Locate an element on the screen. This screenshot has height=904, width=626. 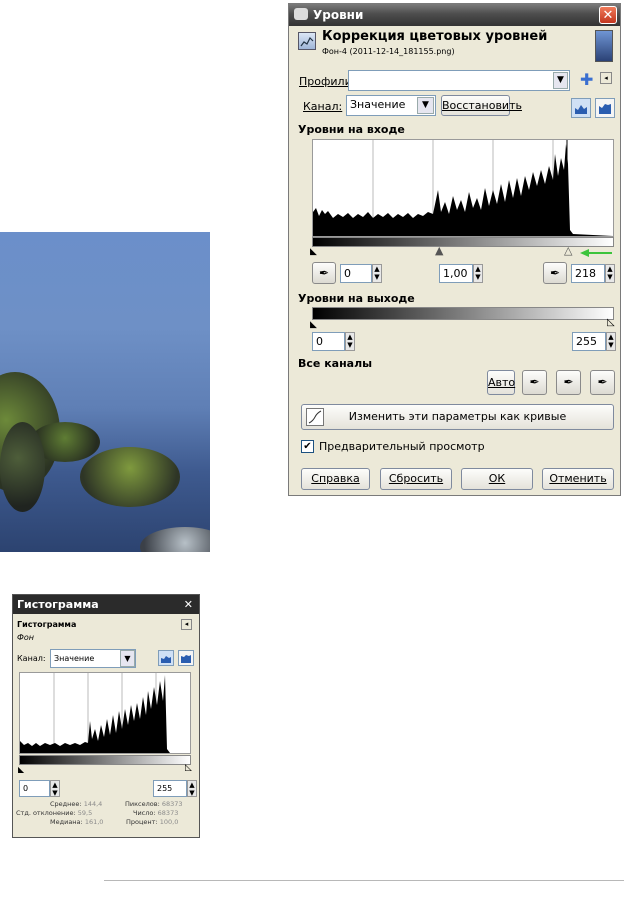
reset-channel-button: Восстановить is located at coordinates (481, 105).